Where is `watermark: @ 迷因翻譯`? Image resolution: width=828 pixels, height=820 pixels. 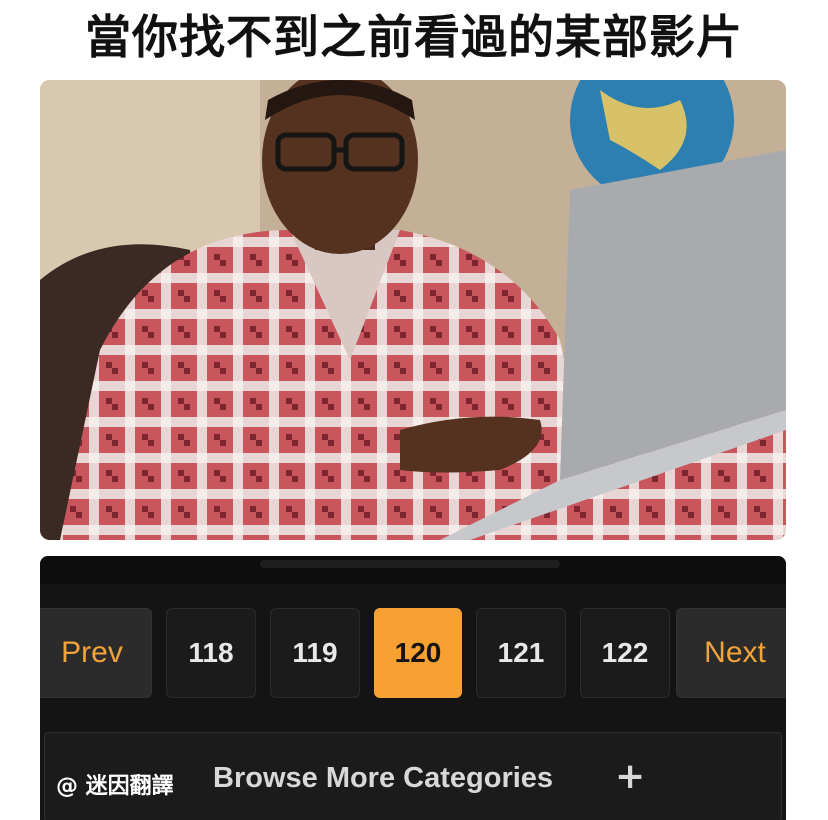
watermark: @ 迷因翻譯 is located at coordinates (115, 786).